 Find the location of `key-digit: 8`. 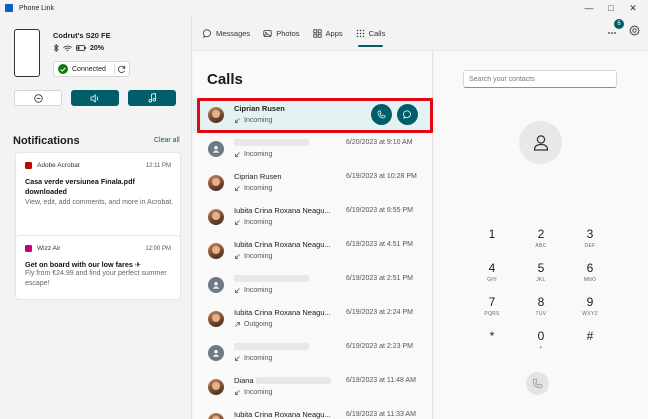

key-digit: 8 is located at coordinates (541, 302).